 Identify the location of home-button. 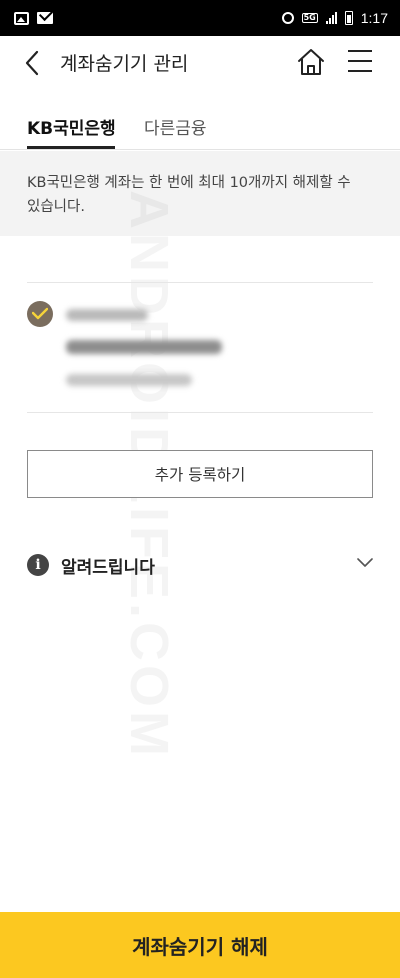
(311, 62).